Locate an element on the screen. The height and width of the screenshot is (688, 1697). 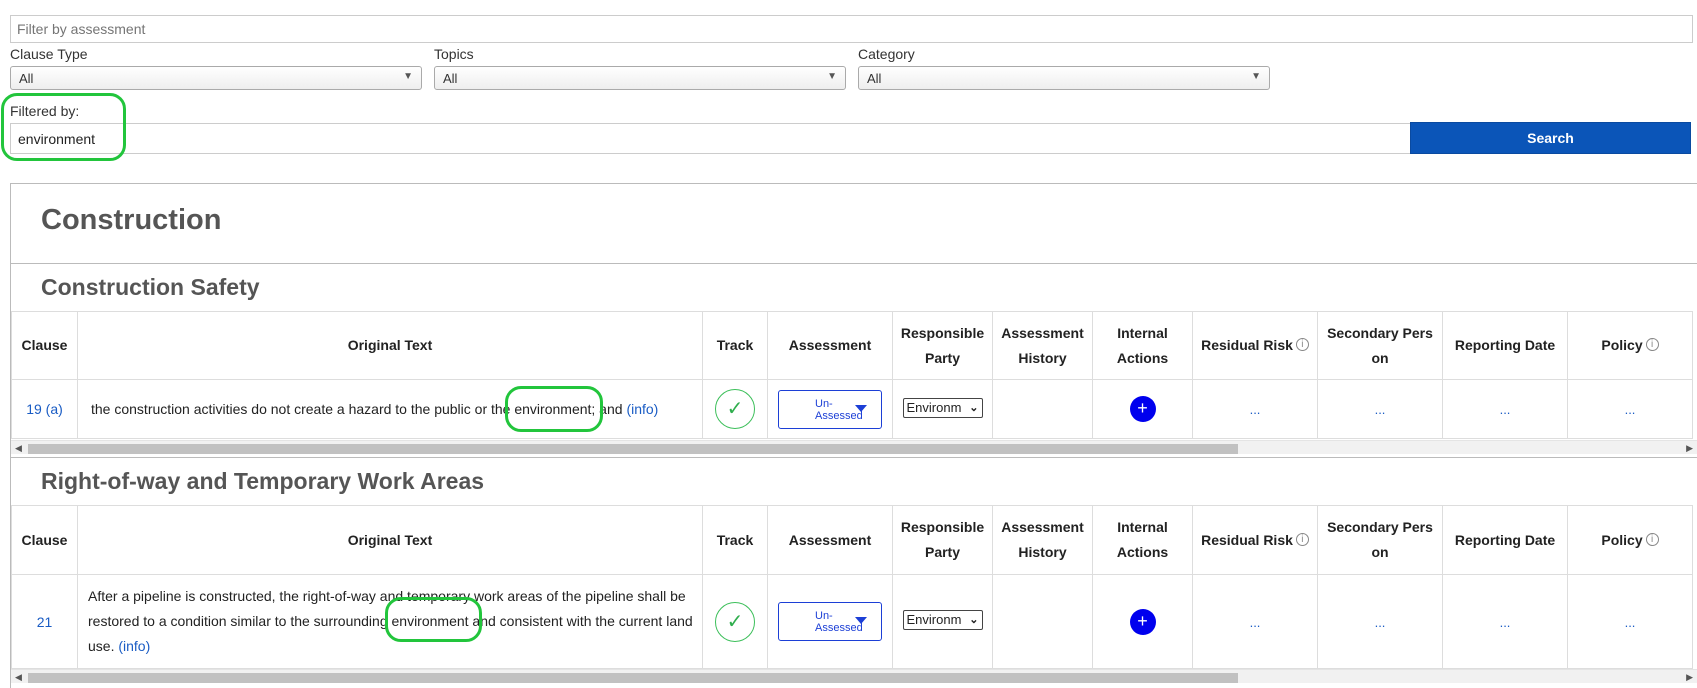
topics-value: All is located at coordinates (450, 78).